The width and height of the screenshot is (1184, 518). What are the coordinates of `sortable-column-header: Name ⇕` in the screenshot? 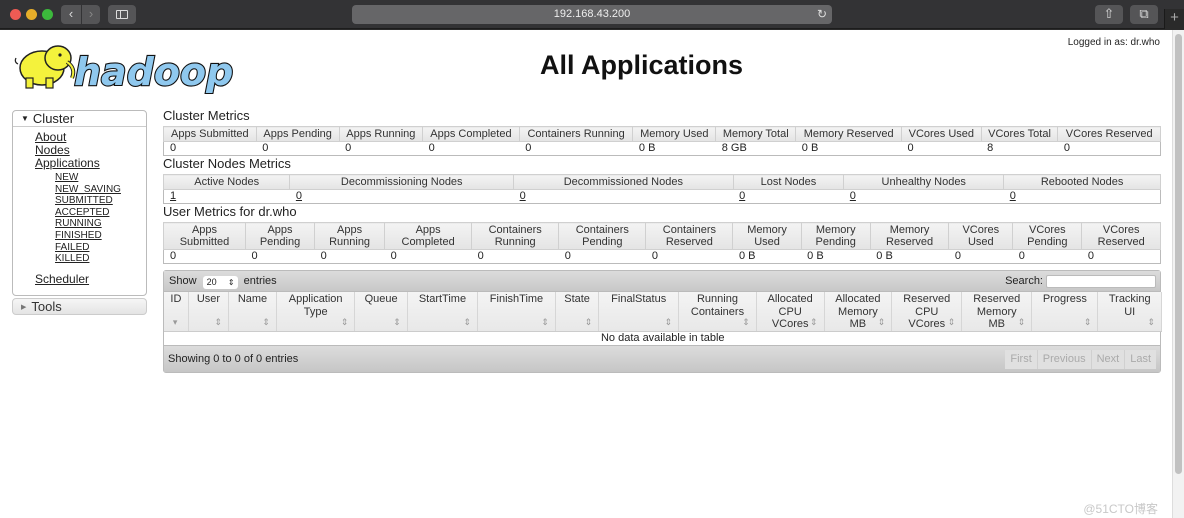 It's located at (252, 312).